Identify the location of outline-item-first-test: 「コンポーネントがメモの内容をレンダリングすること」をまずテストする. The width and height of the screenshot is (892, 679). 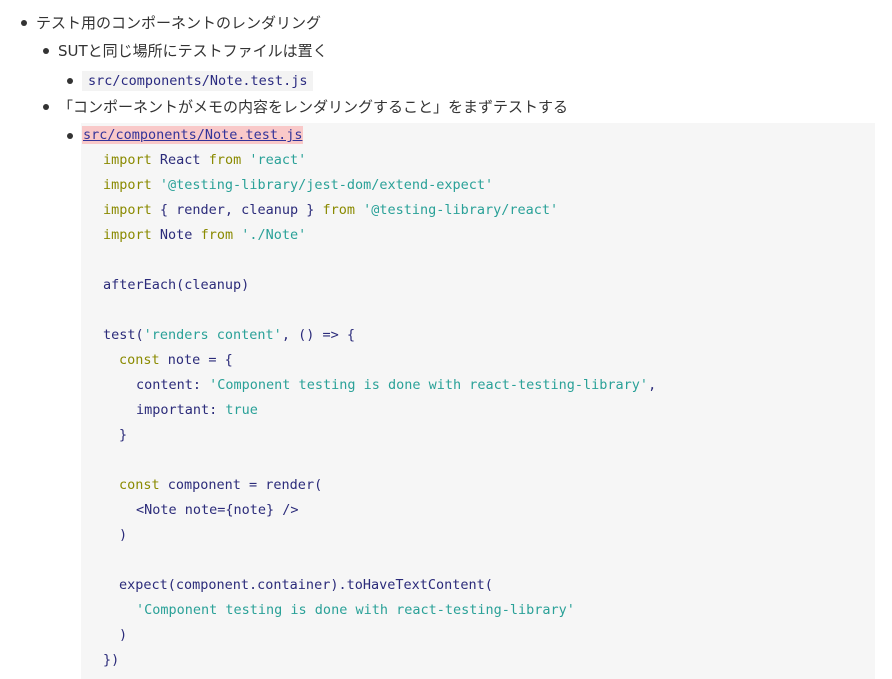
(313, 107).